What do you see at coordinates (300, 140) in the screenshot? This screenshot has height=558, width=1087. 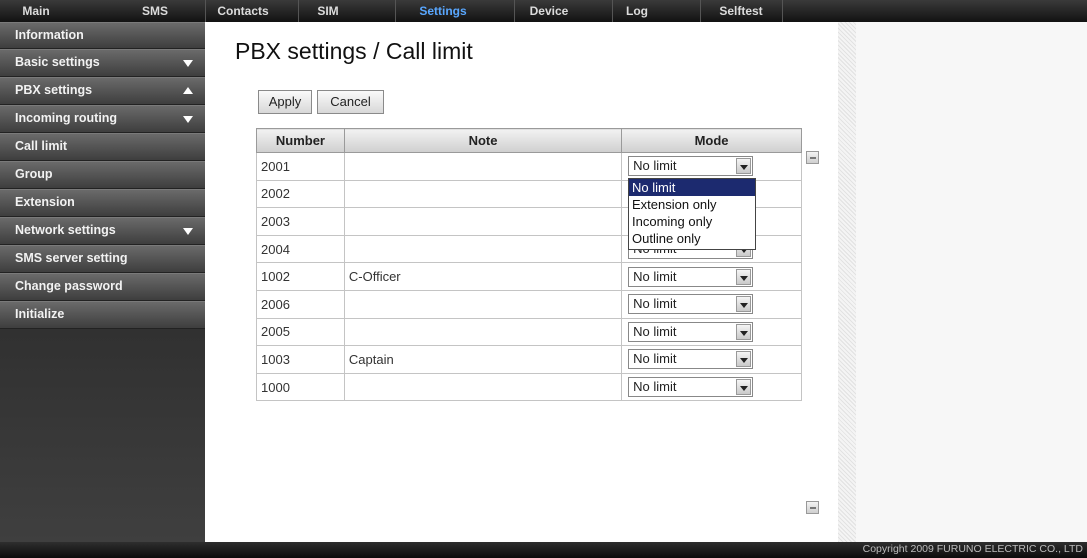 I see `header-number: Number` at bounding box center [300, 140].